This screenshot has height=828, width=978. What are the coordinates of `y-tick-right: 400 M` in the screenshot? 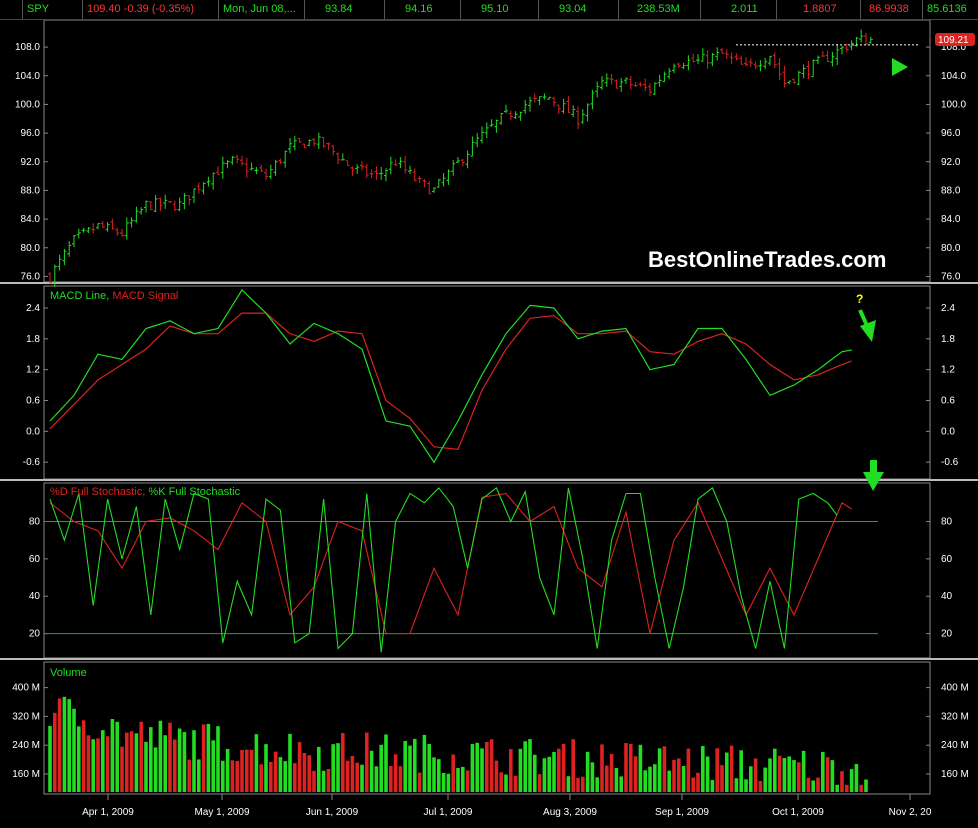 It's located at (955, 688).